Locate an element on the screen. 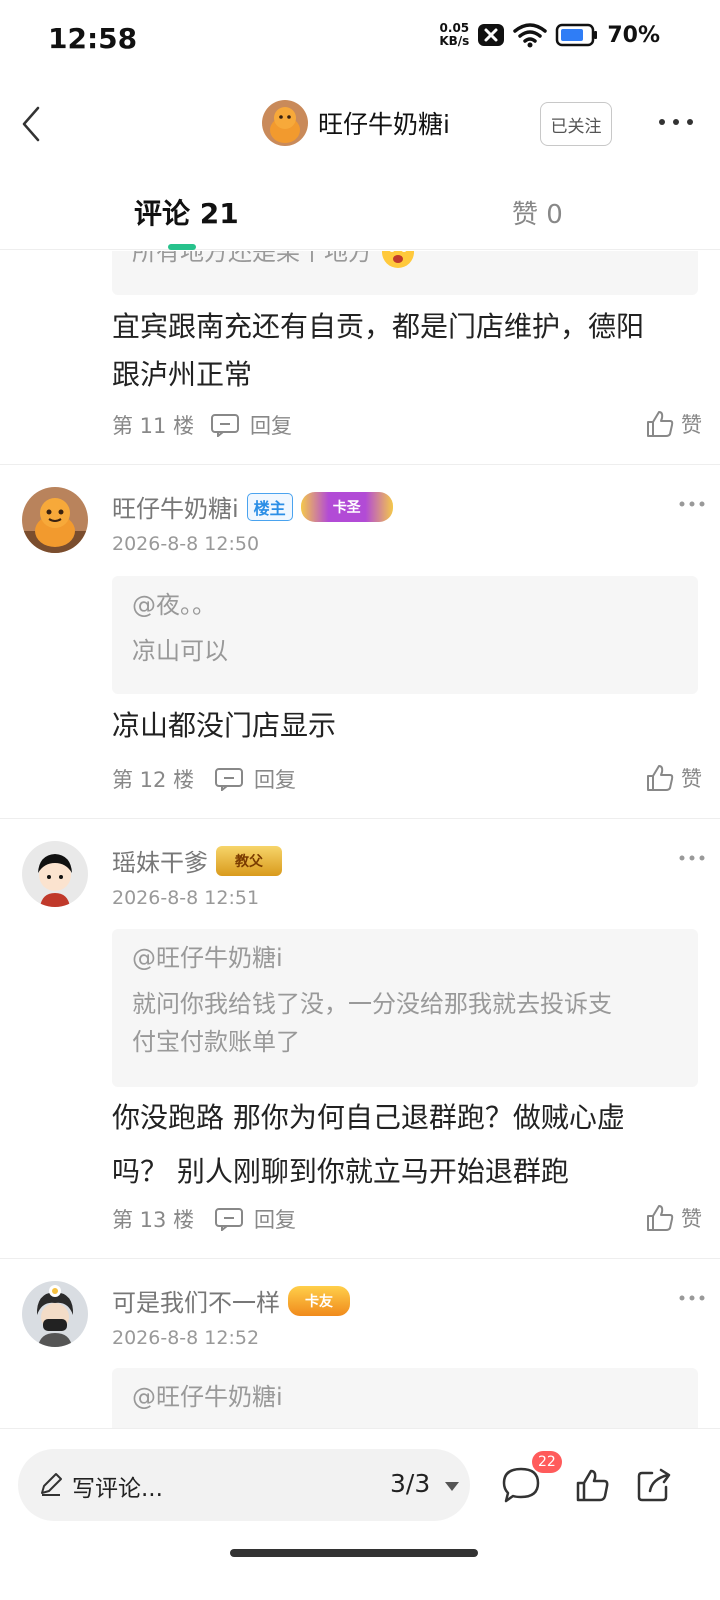 The width and height of the screenshot is (720, 1600). comment-time: 2026-8-8 12:51 is located at coordinates (186, 898).